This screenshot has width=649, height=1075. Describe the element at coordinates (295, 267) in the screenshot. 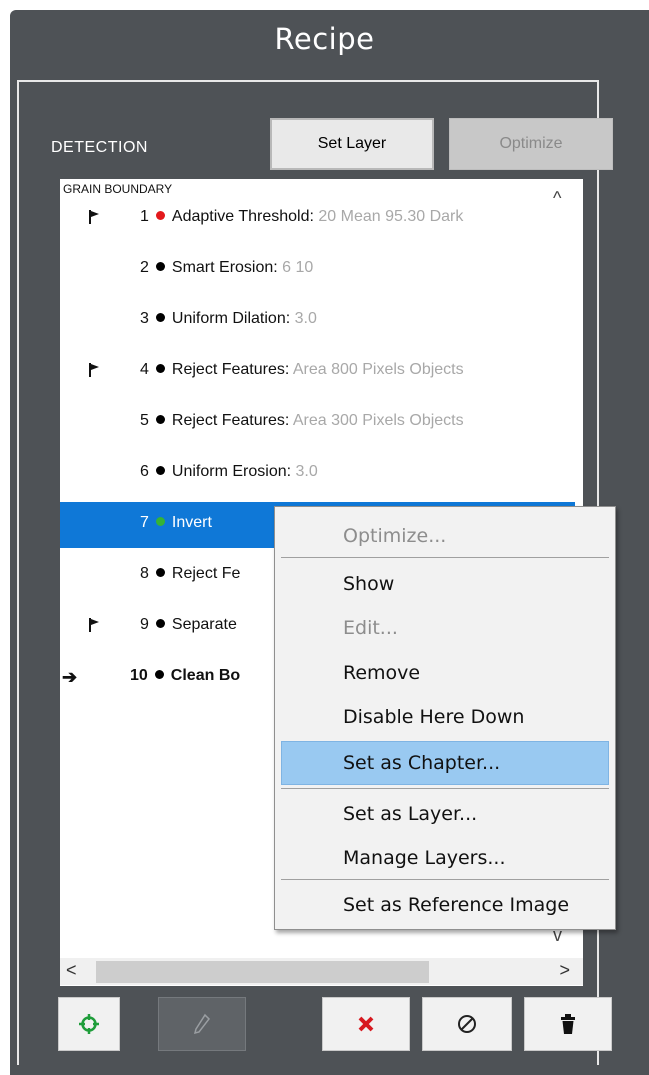

I see `step-params: 6 10` at that location.